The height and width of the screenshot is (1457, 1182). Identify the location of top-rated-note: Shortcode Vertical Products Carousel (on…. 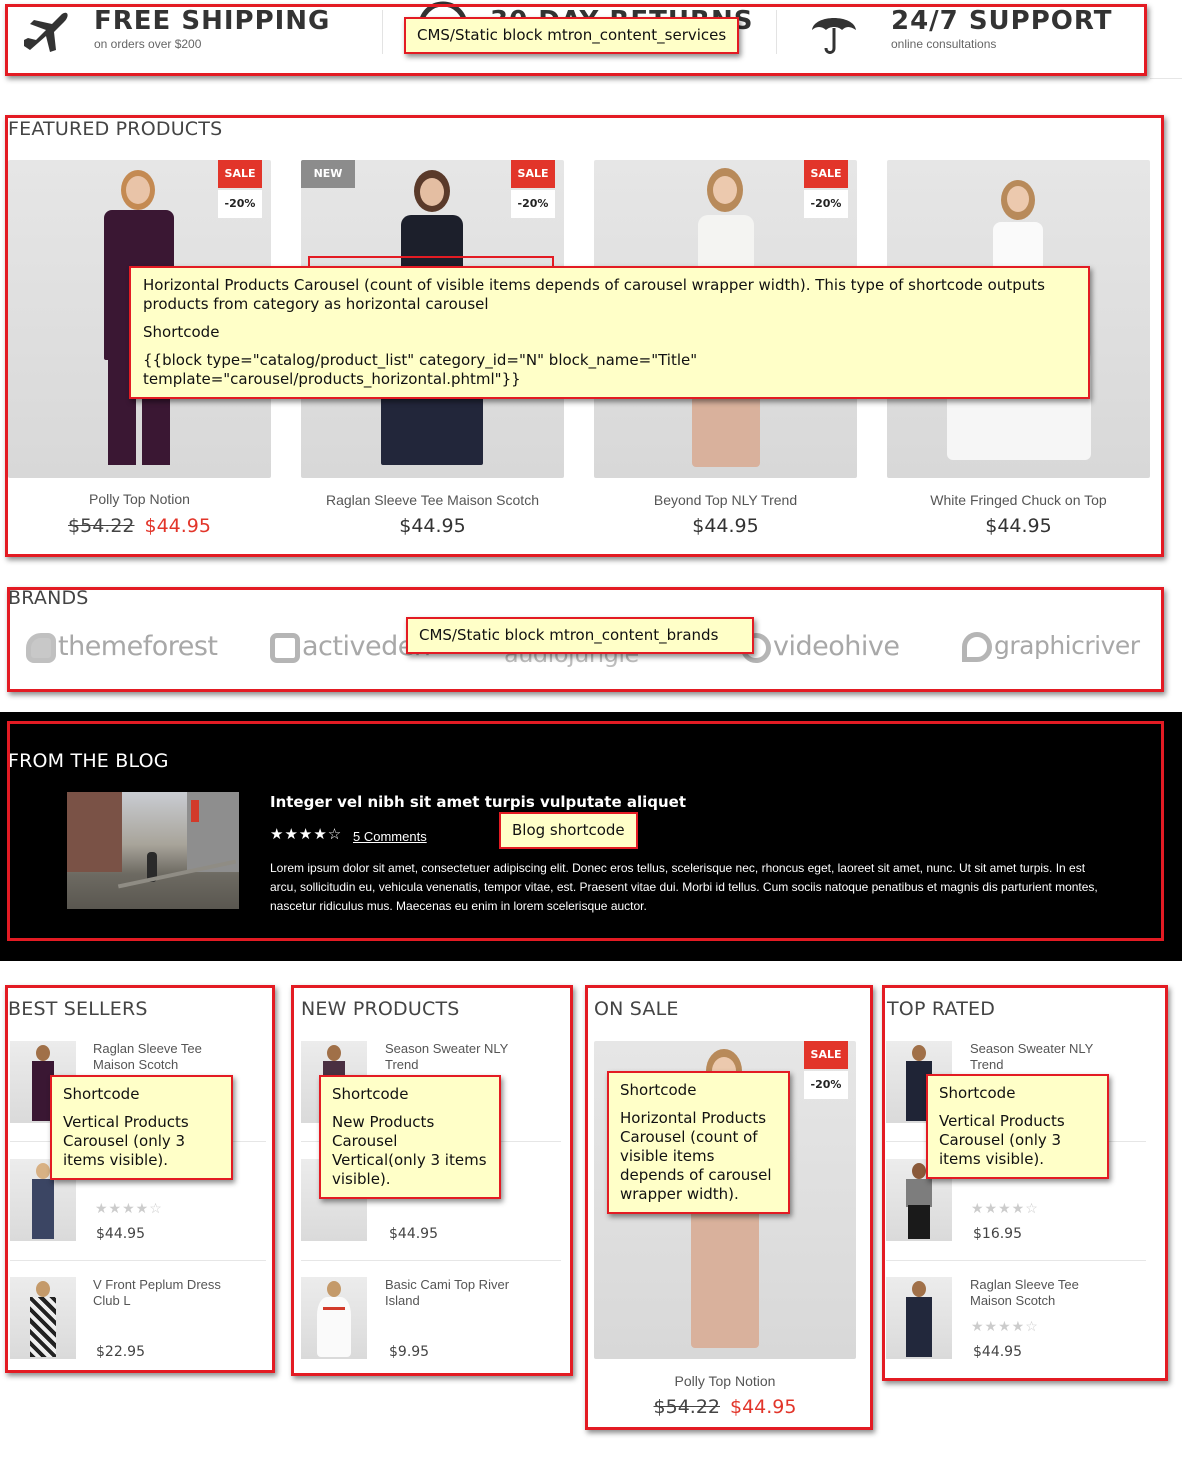
(1017, 1126).